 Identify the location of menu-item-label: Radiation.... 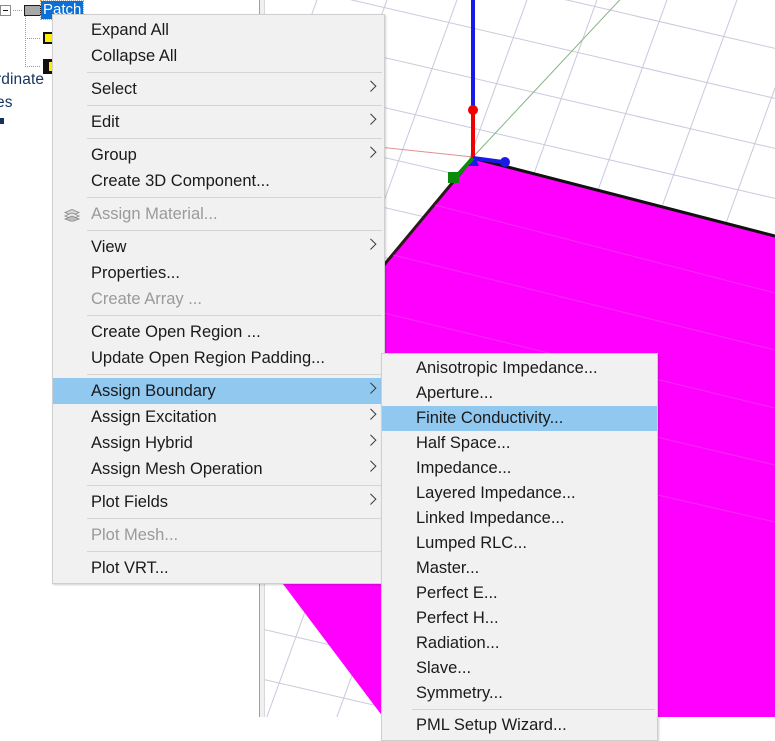
(458, 643).